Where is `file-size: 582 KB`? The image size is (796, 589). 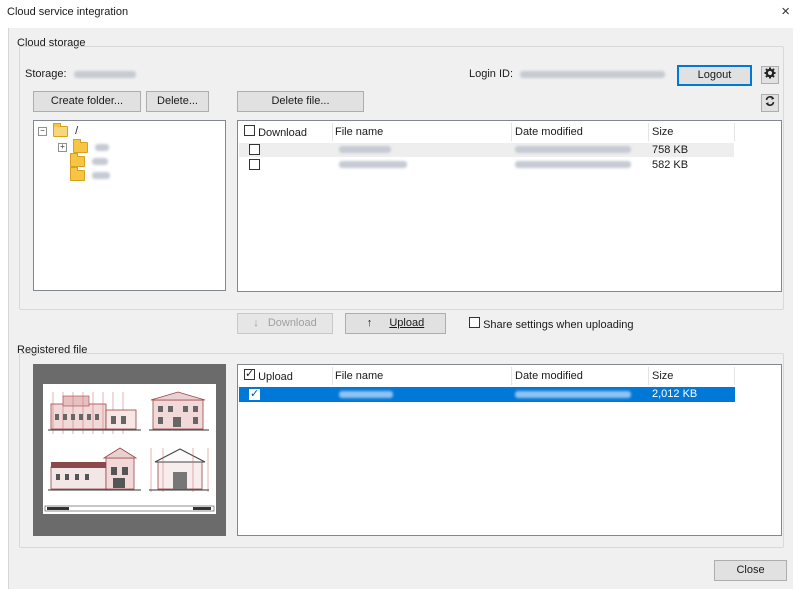 file-size: 582 KB is located at coordinates (670, 165).